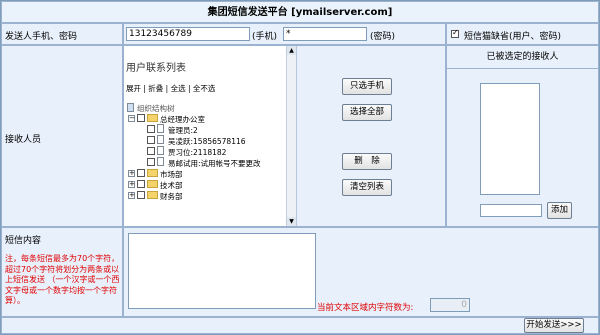 The width and height of the screenshot is (600, 335). What do you see at coordinates (522, 57) in the screenshot?
I see `selected-title: 已被选定的接收人` at bounding box center [522, 57].